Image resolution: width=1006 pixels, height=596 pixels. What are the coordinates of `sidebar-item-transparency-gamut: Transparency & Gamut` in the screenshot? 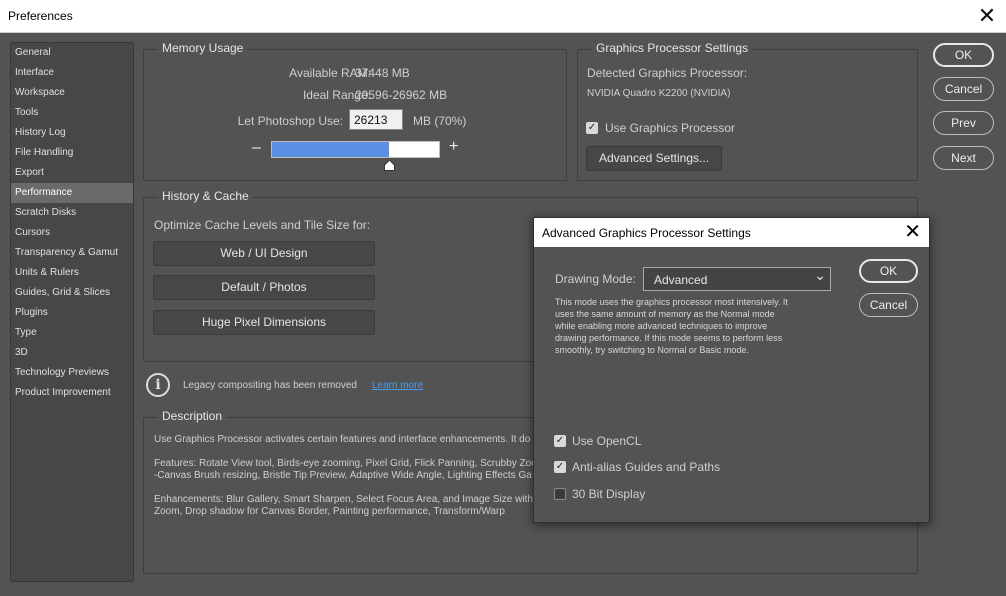 It's located at (72, 253).